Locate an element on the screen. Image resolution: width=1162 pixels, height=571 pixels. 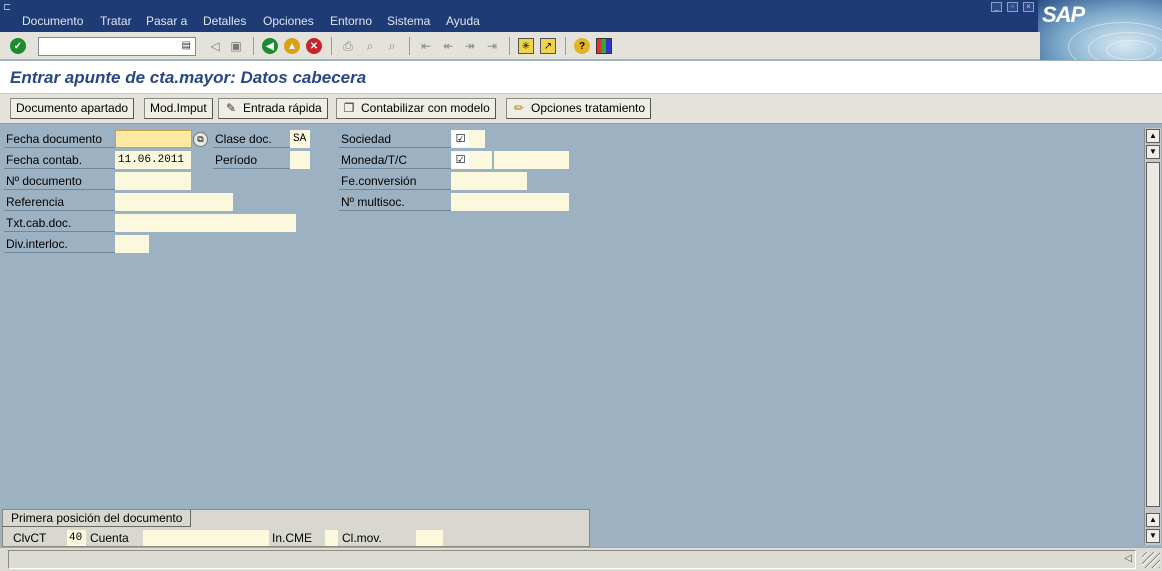
moneda-f4-icon: ☑ is located at coordinates (460, 160).